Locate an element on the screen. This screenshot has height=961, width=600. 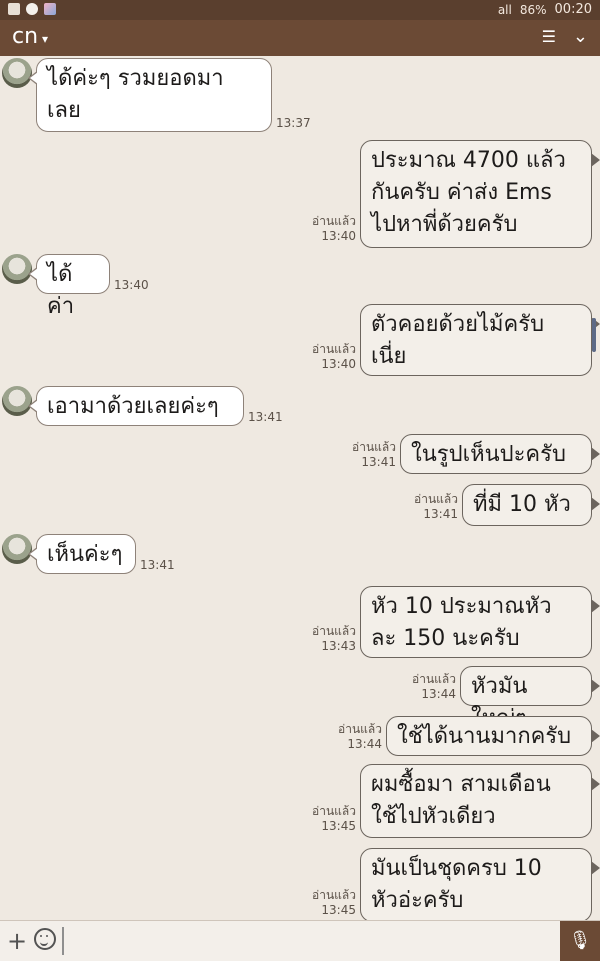
chevron-down-icon: ⌄ is located at coordinates (580, 36).